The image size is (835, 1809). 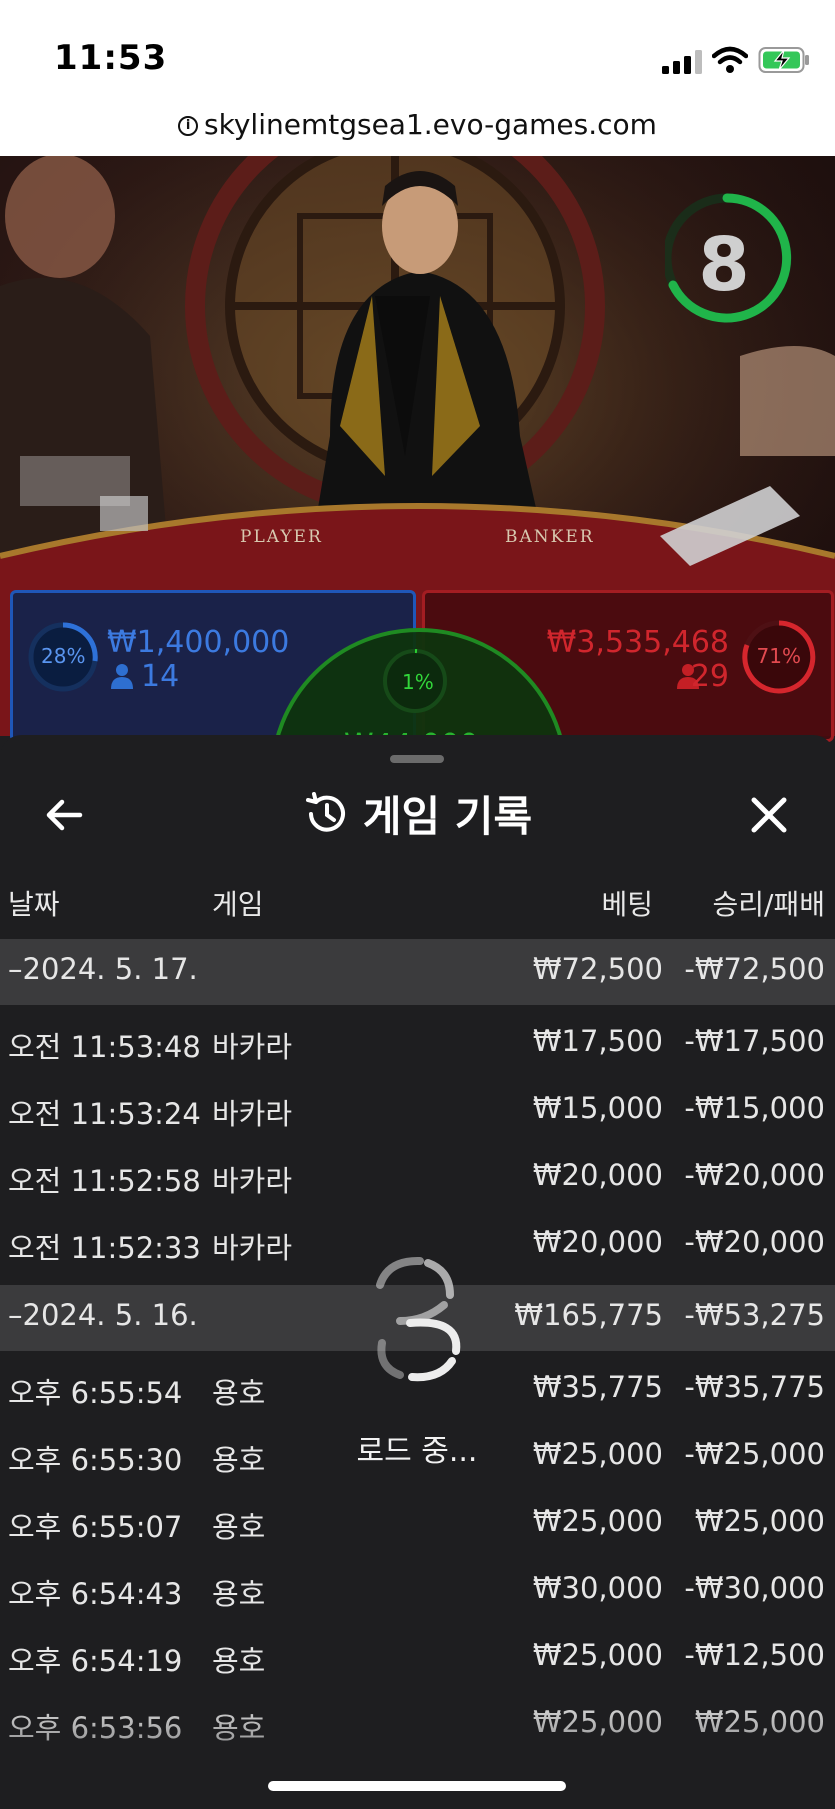 What do you see at coordinates (104, 1114) in the screenshot?
I see `row-date: 오전 11:53:24` at bounding box center [104, 1114].